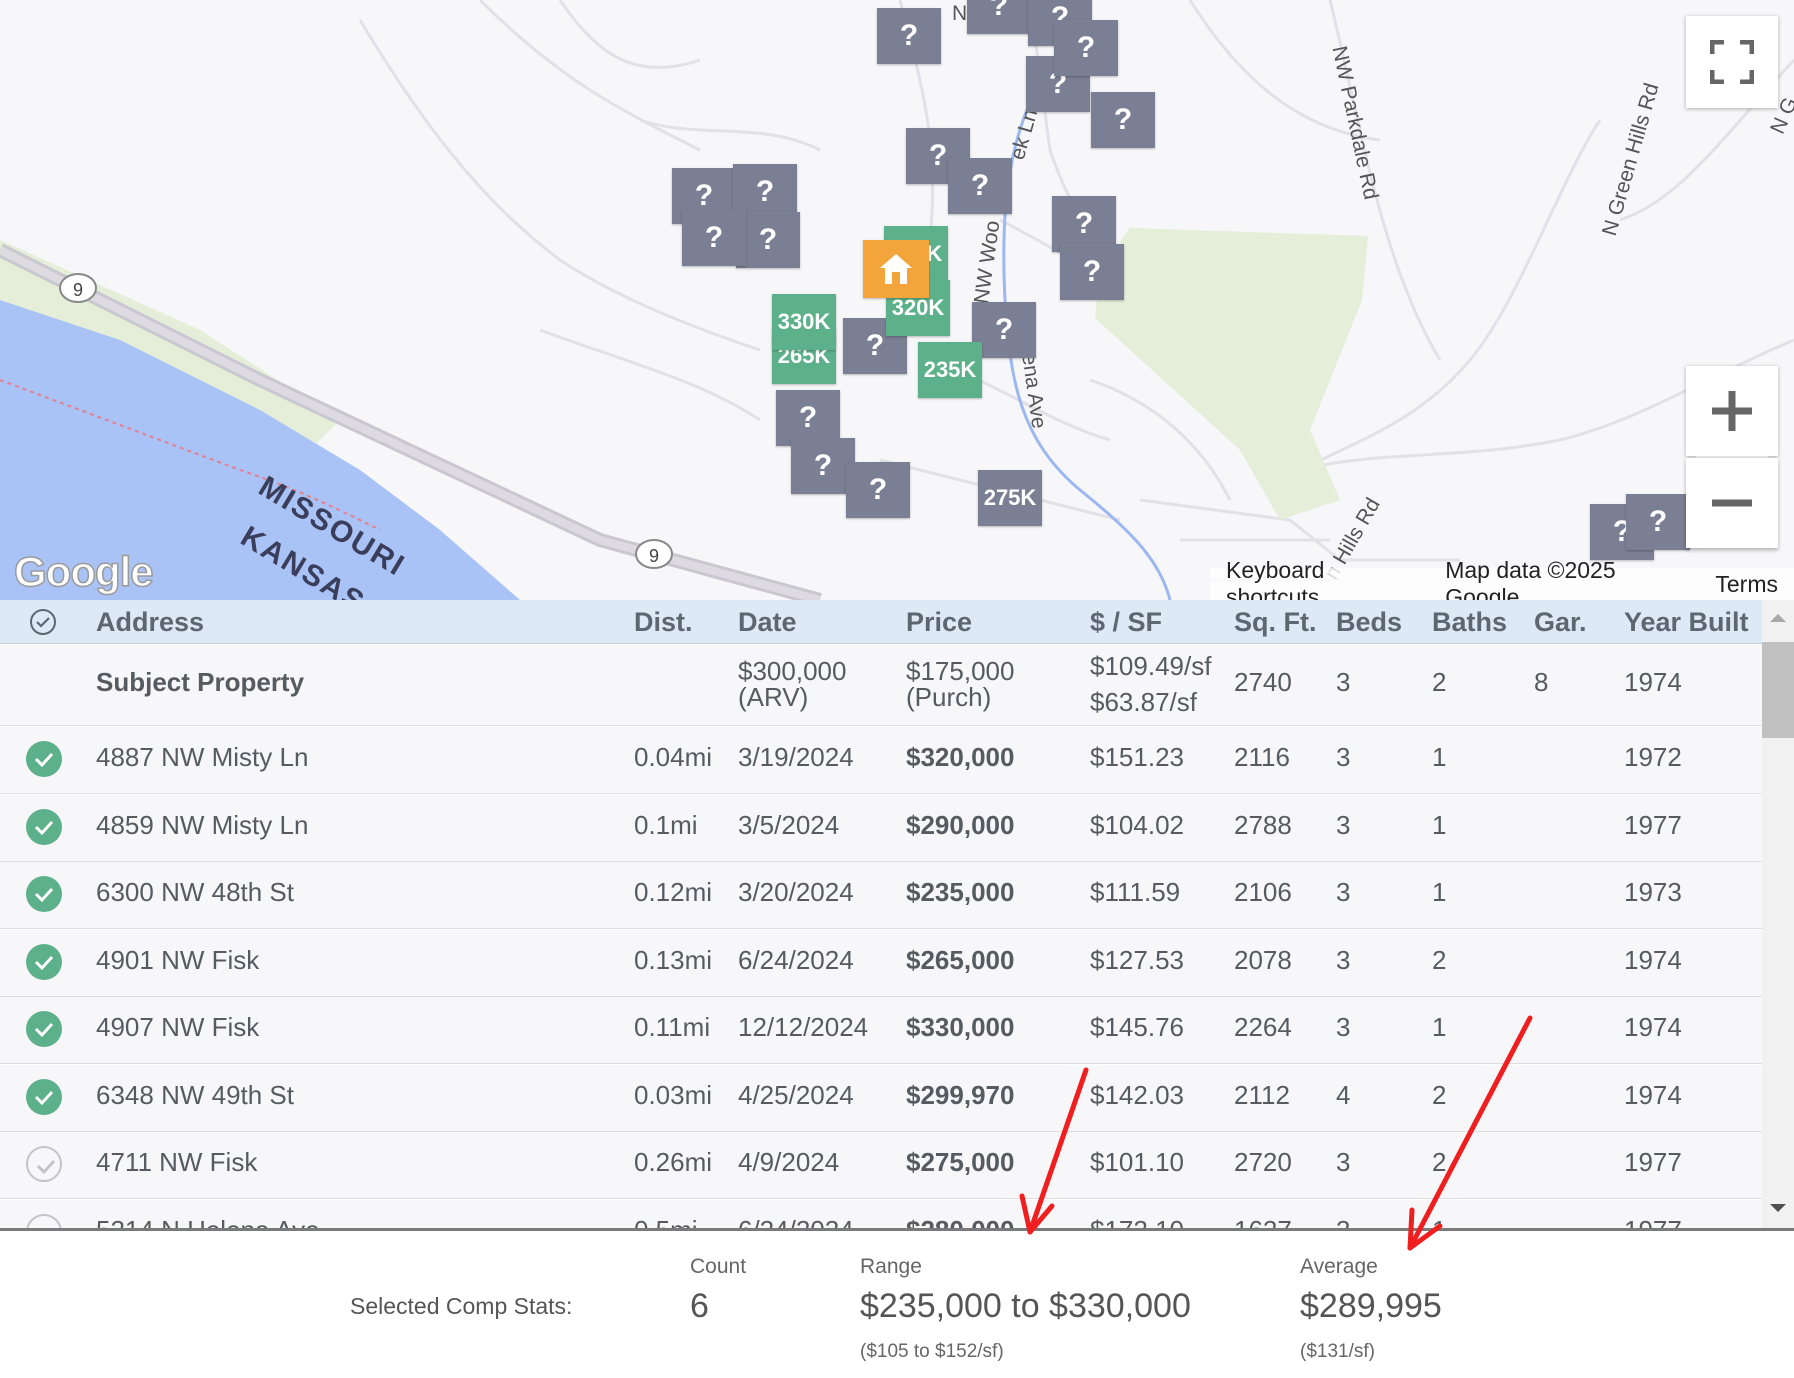  What do you see at coordinates (1263, 959) in the screenshot?
I see `sqft: 2078` at bounding box center [1263, 959].